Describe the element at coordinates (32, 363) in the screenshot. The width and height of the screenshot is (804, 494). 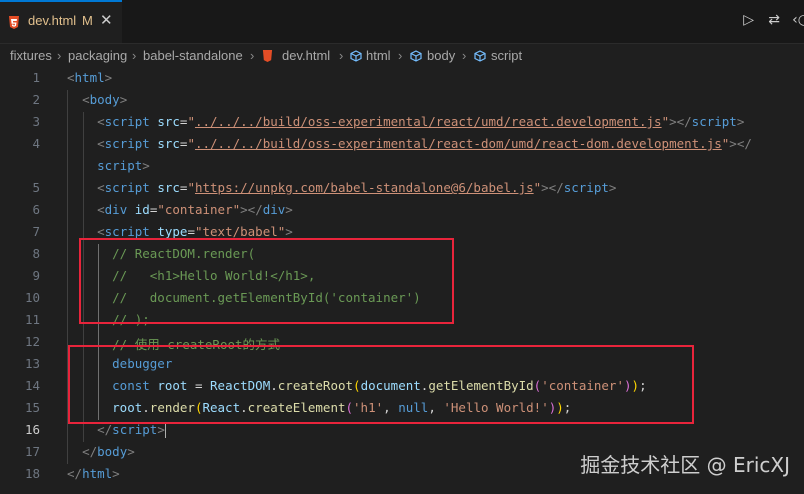
I see `line-number: 13` at that location.